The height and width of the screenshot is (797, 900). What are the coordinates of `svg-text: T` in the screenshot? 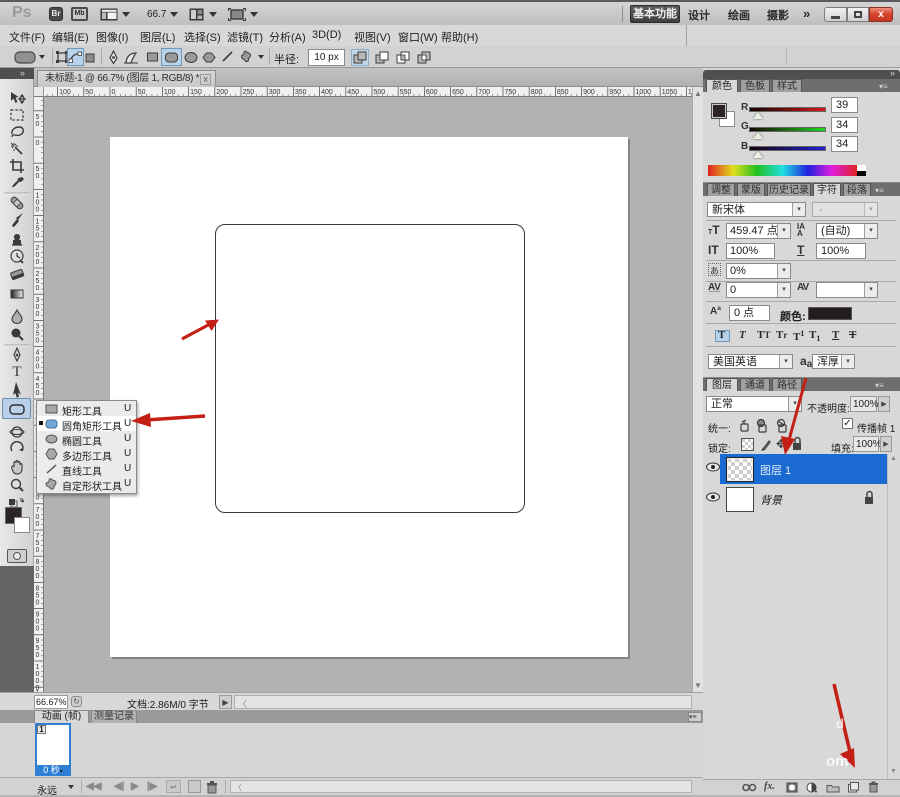 It's located at (16, 372).